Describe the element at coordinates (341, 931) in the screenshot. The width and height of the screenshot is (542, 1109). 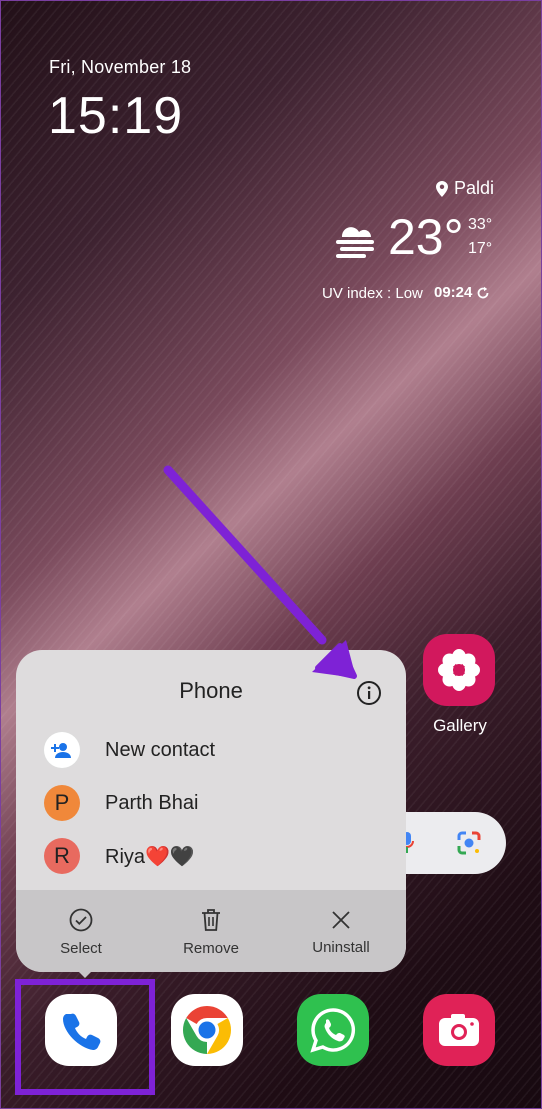
I see `uninstall-button: Uninstall` at that location.